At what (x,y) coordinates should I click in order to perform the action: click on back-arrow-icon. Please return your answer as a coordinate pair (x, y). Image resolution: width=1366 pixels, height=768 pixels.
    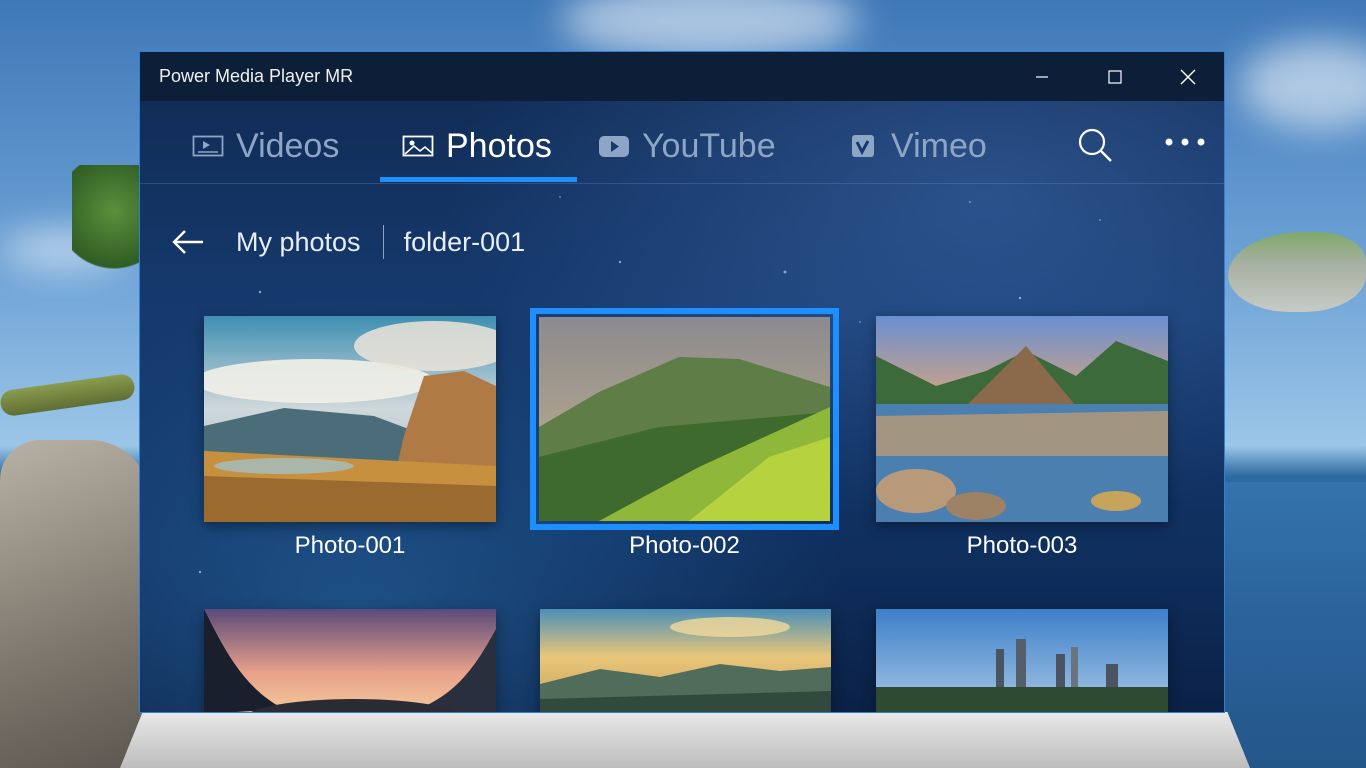
    Looking at the image, I should click on (187, 242).